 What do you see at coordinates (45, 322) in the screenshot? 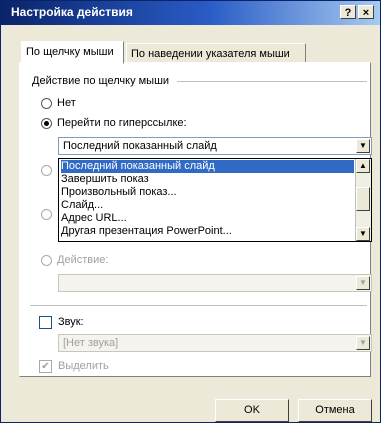
I see `sound-checkbox` at bounding box center [45, 322].